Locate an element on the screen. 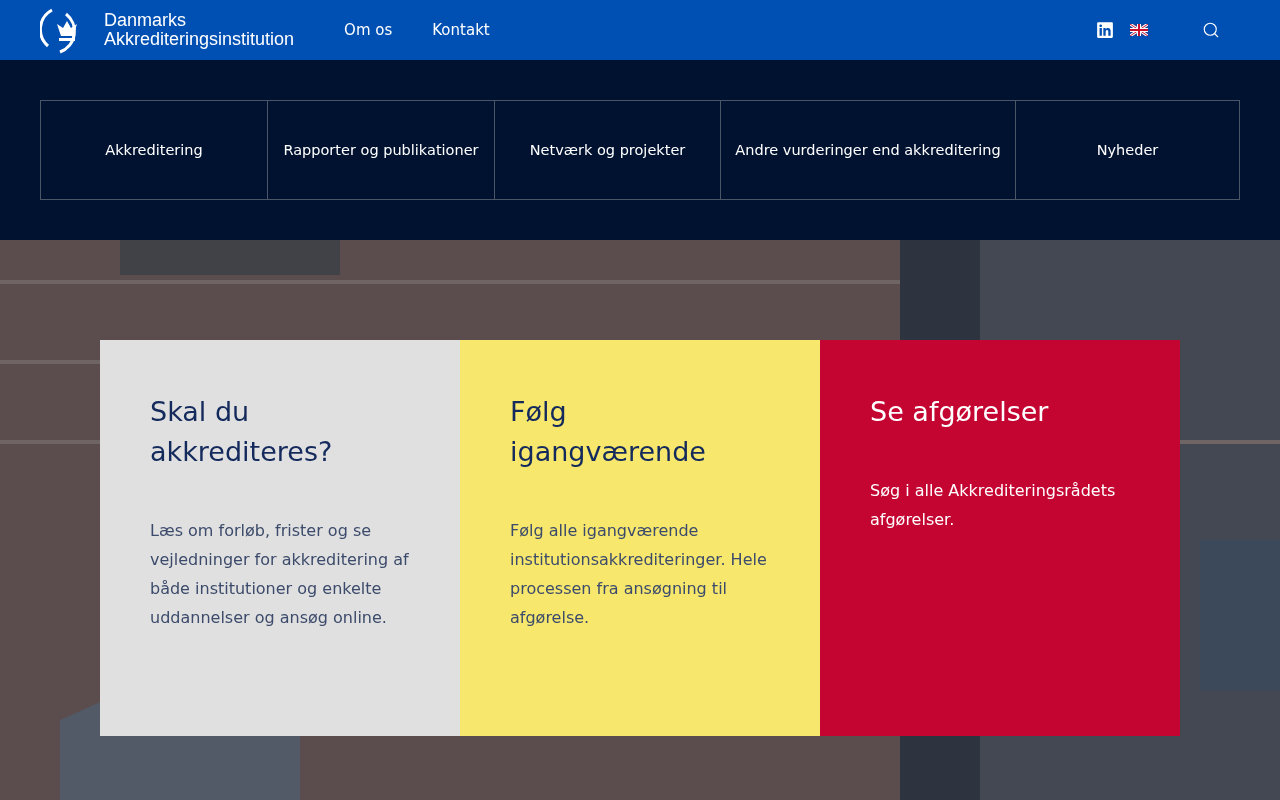  card-title: Se afgørelser is located at coordinates (960, 412).